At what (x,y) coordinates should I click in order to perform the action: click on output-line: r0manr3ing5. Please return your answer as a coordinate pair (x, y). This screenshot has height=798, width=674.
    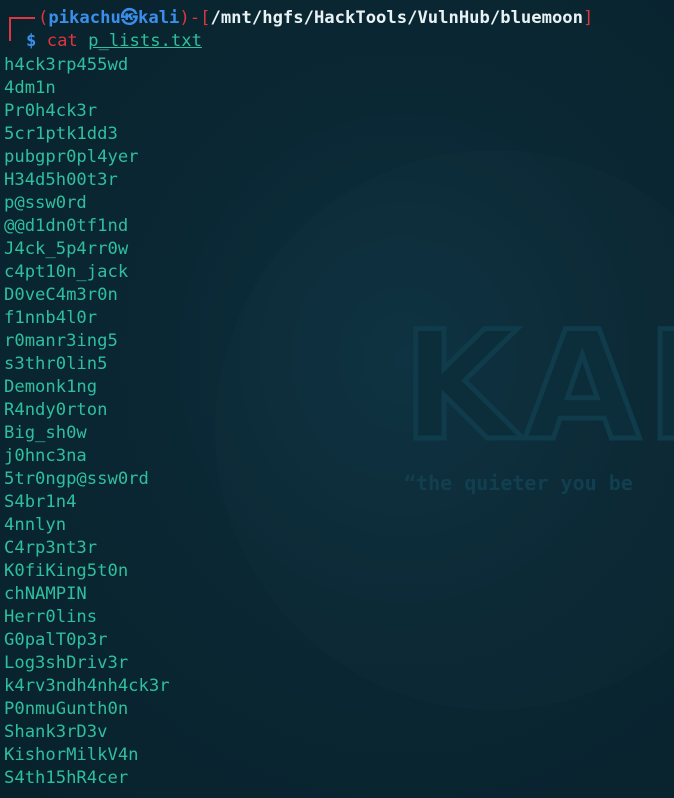
    Looking at the image, I should click on (61, 341).